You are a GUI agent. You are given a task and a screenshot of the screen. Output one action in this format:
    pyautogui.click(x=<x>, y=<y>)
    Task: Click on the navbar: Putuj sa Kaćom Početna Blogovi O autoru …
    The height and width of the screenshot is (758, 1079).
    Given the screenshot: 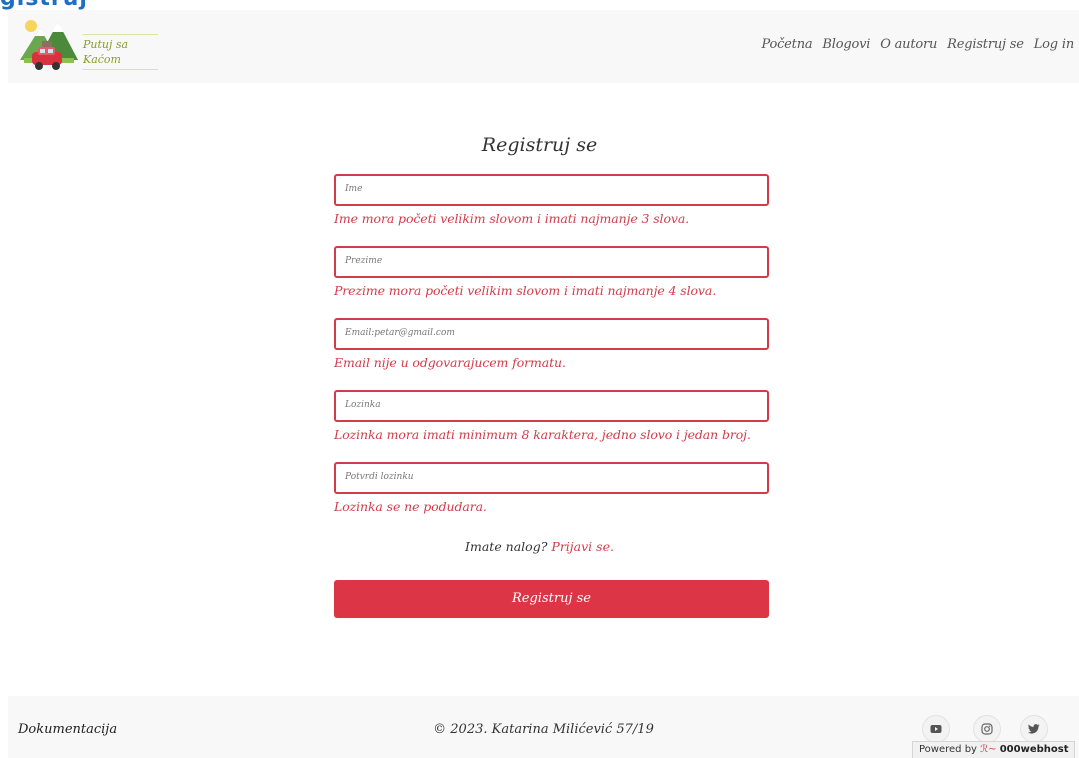 What is the action you would take?
    pyautogui.click(x=543, y=46)
    